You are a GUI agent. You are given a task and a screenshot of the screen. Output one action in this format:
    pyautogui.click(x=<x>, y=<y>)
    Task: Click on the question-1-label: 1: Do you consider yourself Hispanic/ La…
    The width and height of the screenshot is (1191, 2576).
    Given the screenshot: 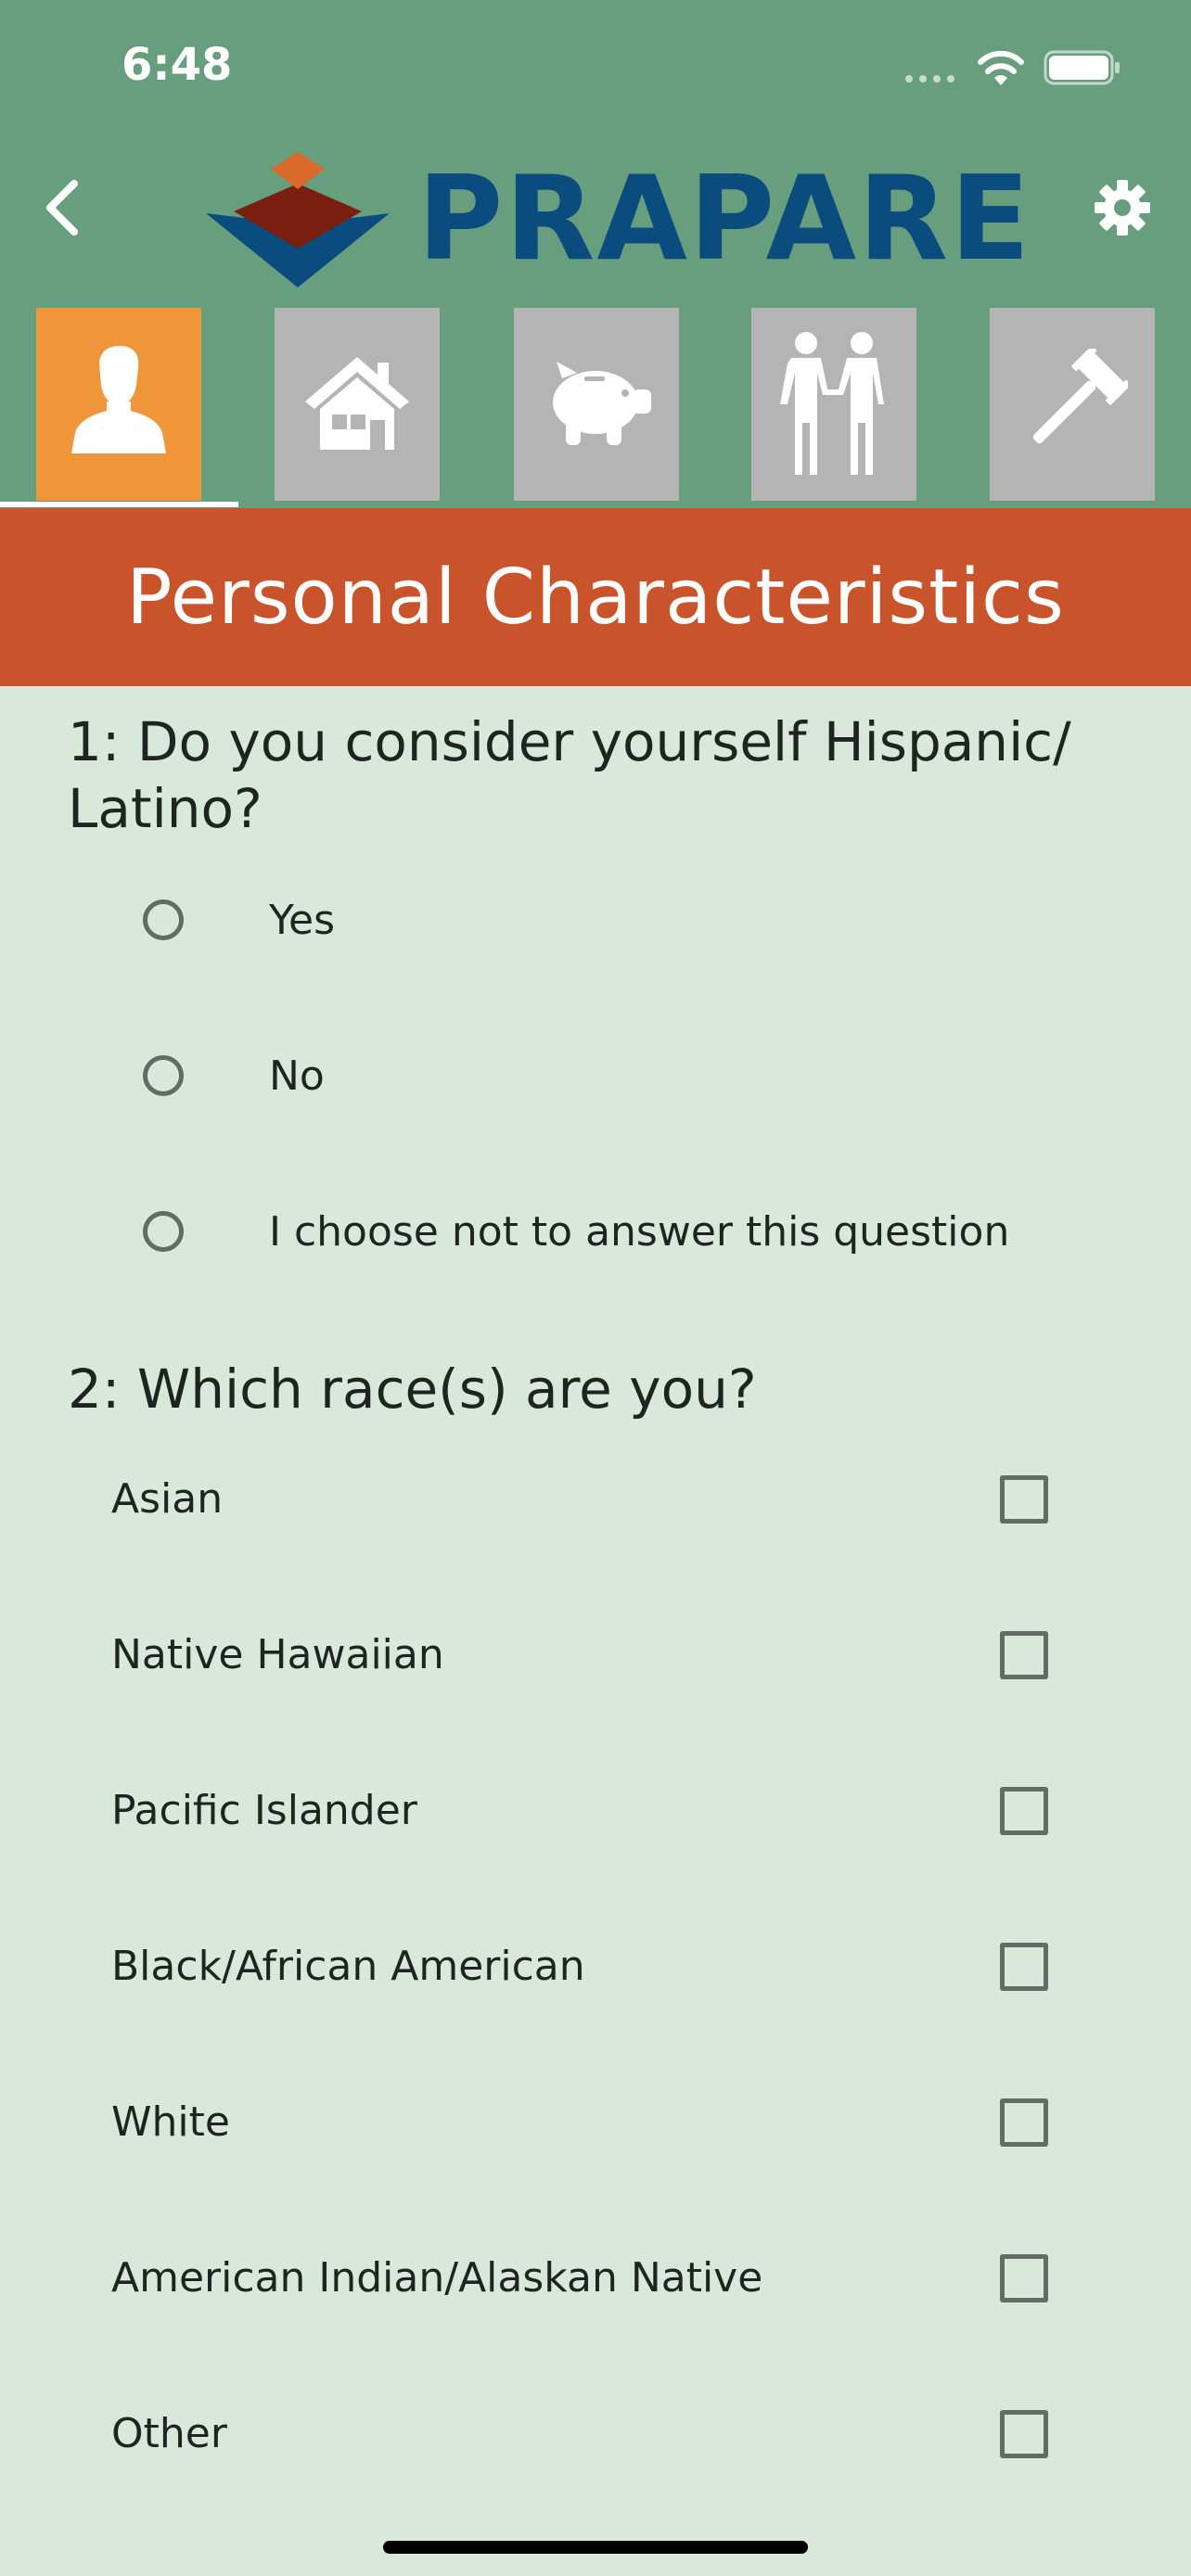 What is the action you would take?
    pyautogui.click(x=569, y=775)
    